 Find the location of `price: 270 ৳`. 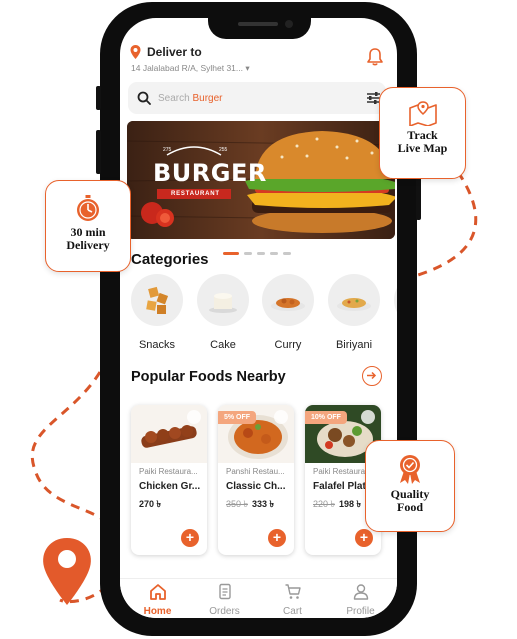

price: 270 ৳ is located at coordinates (150, 504).